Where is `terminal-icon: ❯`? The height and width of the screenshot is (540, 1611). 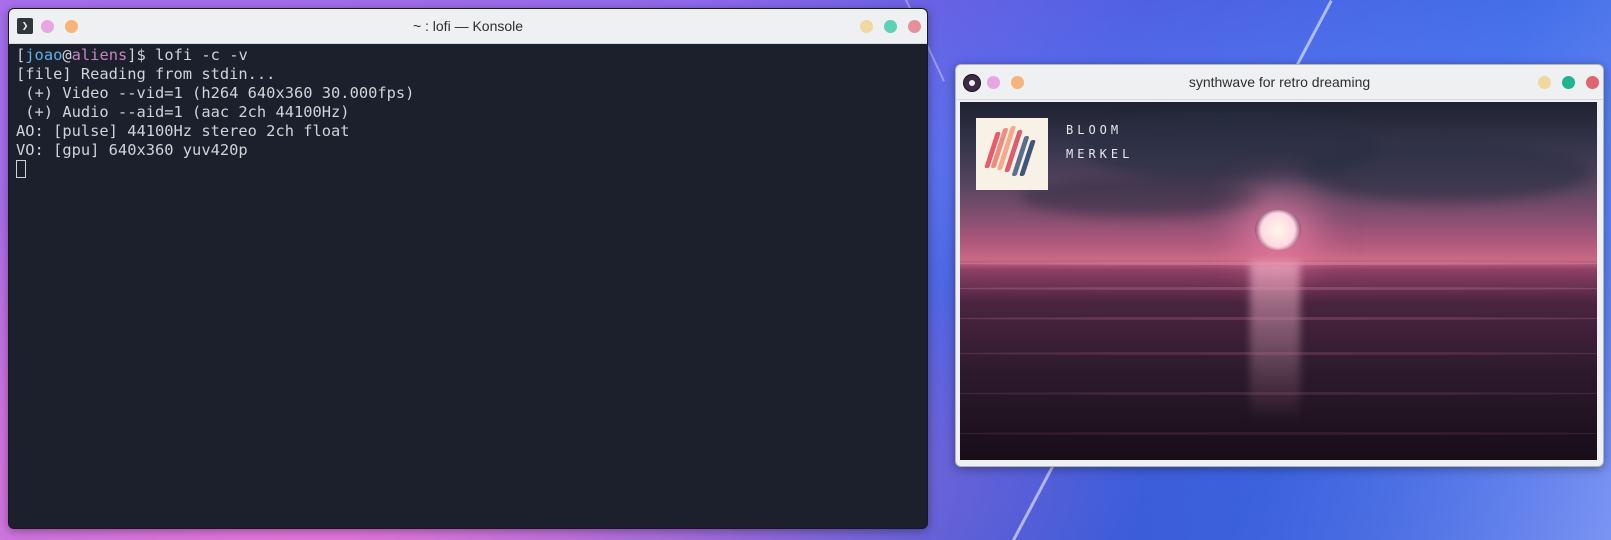
terminal-icon: ❯ is located at coordinates (25, 26).